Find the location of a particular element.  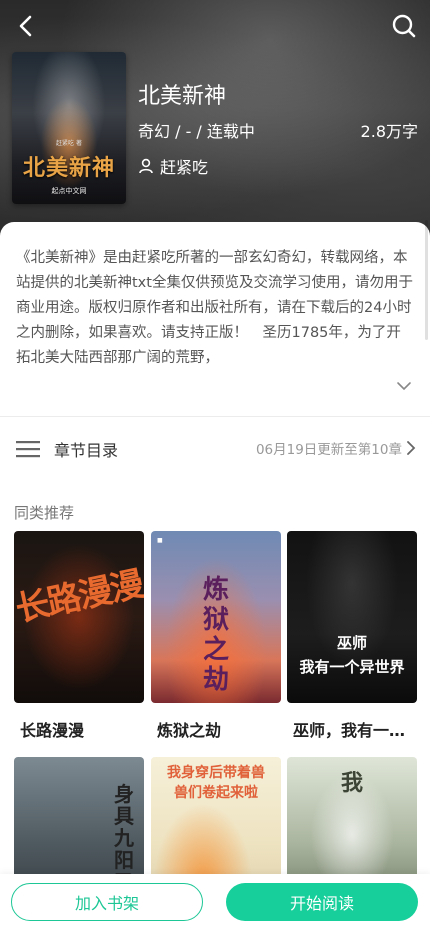

cover-title: 炼狱之劫 is located at coordinates (215, 635).